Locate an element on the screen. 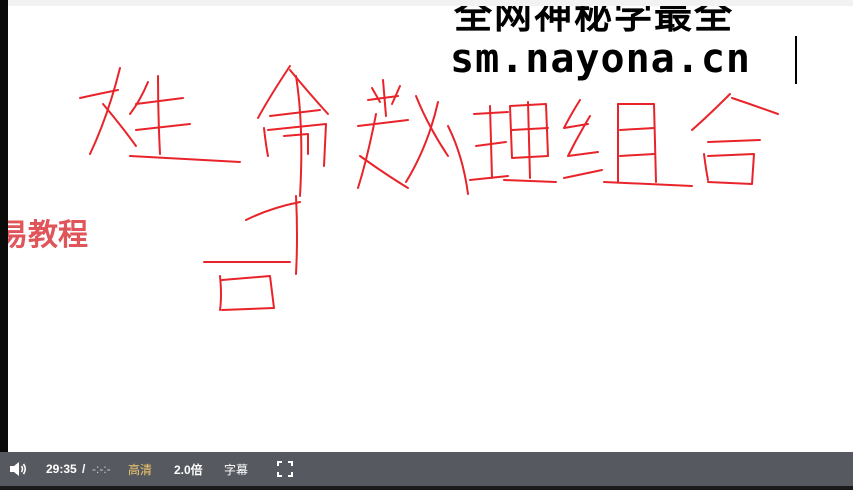 The height and width of the screenshot is (490, 853). quality-button: 高清 is located at coordinates (140, 469).